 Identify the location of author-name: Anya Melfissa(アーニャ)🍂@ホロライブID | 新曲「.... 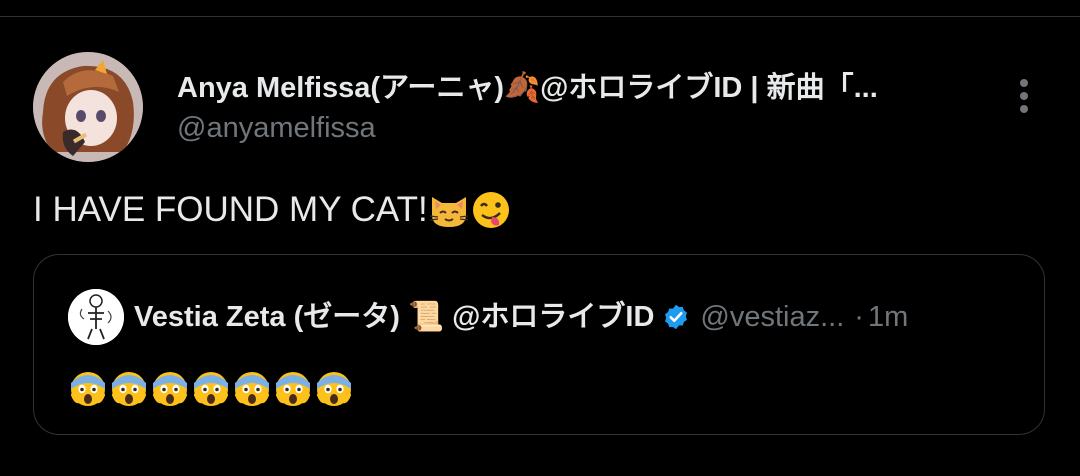
(577, 88).